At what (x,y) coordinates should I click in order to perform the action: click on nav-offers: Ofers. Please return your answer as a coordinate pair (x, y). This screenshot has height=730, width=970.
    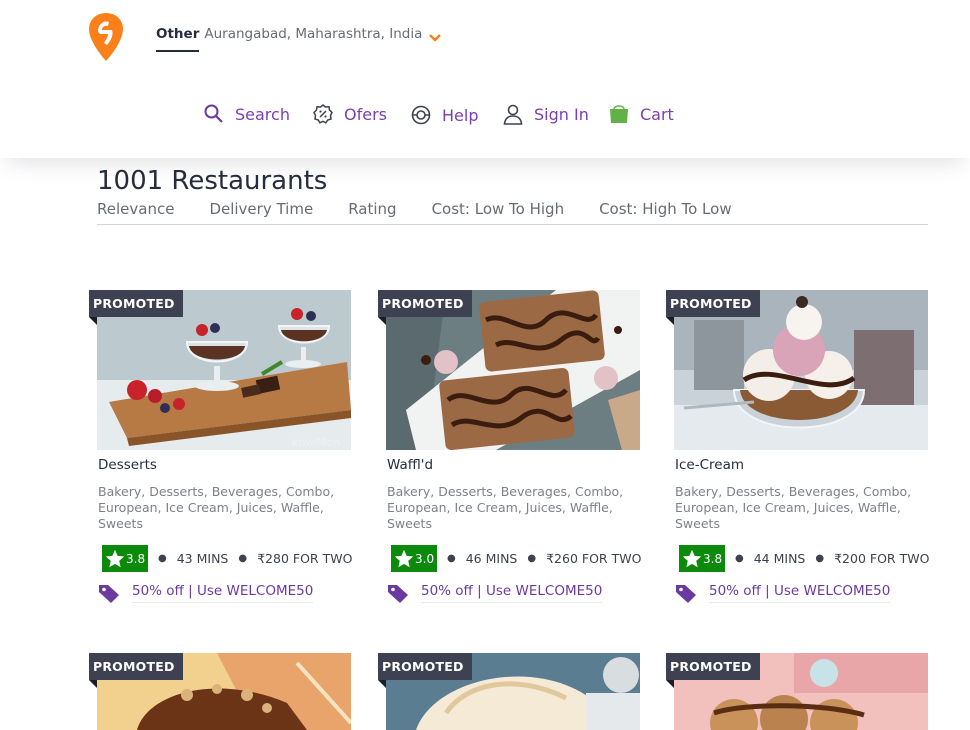
    Looking at the image, I should click on (349, 114).